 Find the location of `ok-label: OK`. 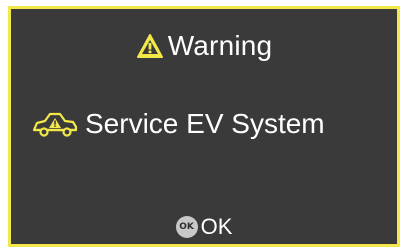

ok-label: OK is located at coordinates (216, 226).